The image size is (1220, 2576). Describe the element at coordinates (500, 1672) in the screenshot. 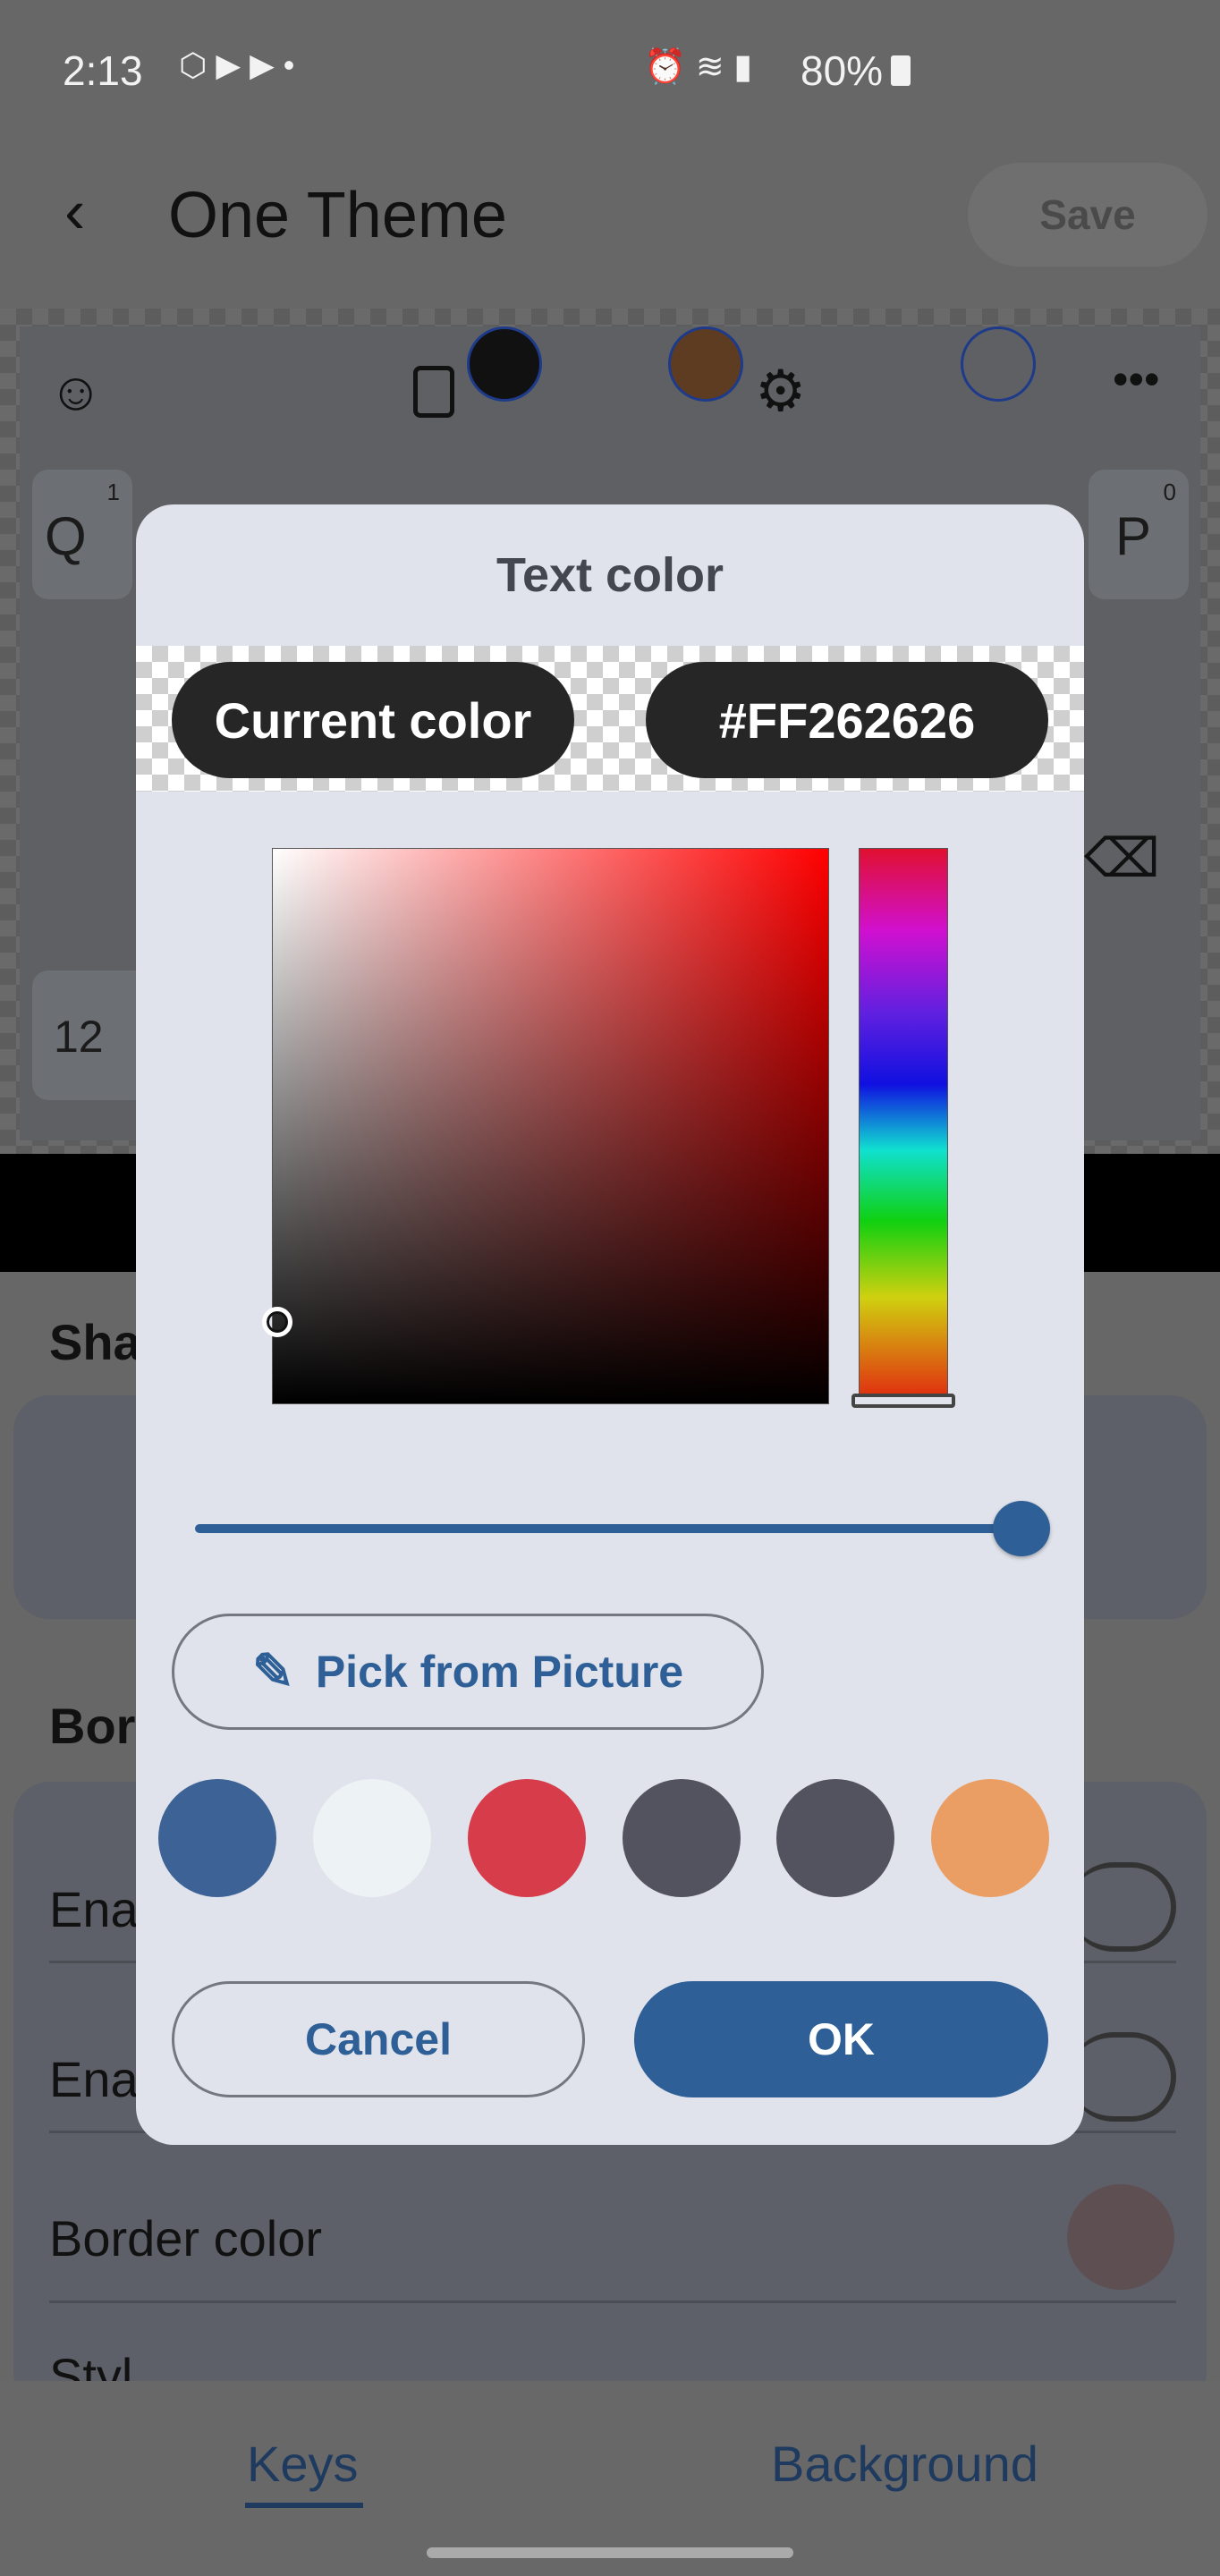

I see `pick-from-picture-label: Pick from Picture` at that location.